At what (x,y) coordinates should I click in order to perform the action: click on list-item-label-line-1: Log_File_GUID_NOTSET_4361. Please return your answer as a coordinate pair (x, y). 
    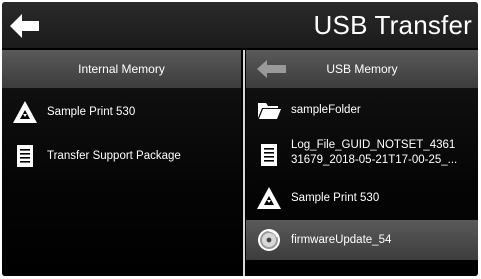
    Looking at the image, I should click on (373, 145).